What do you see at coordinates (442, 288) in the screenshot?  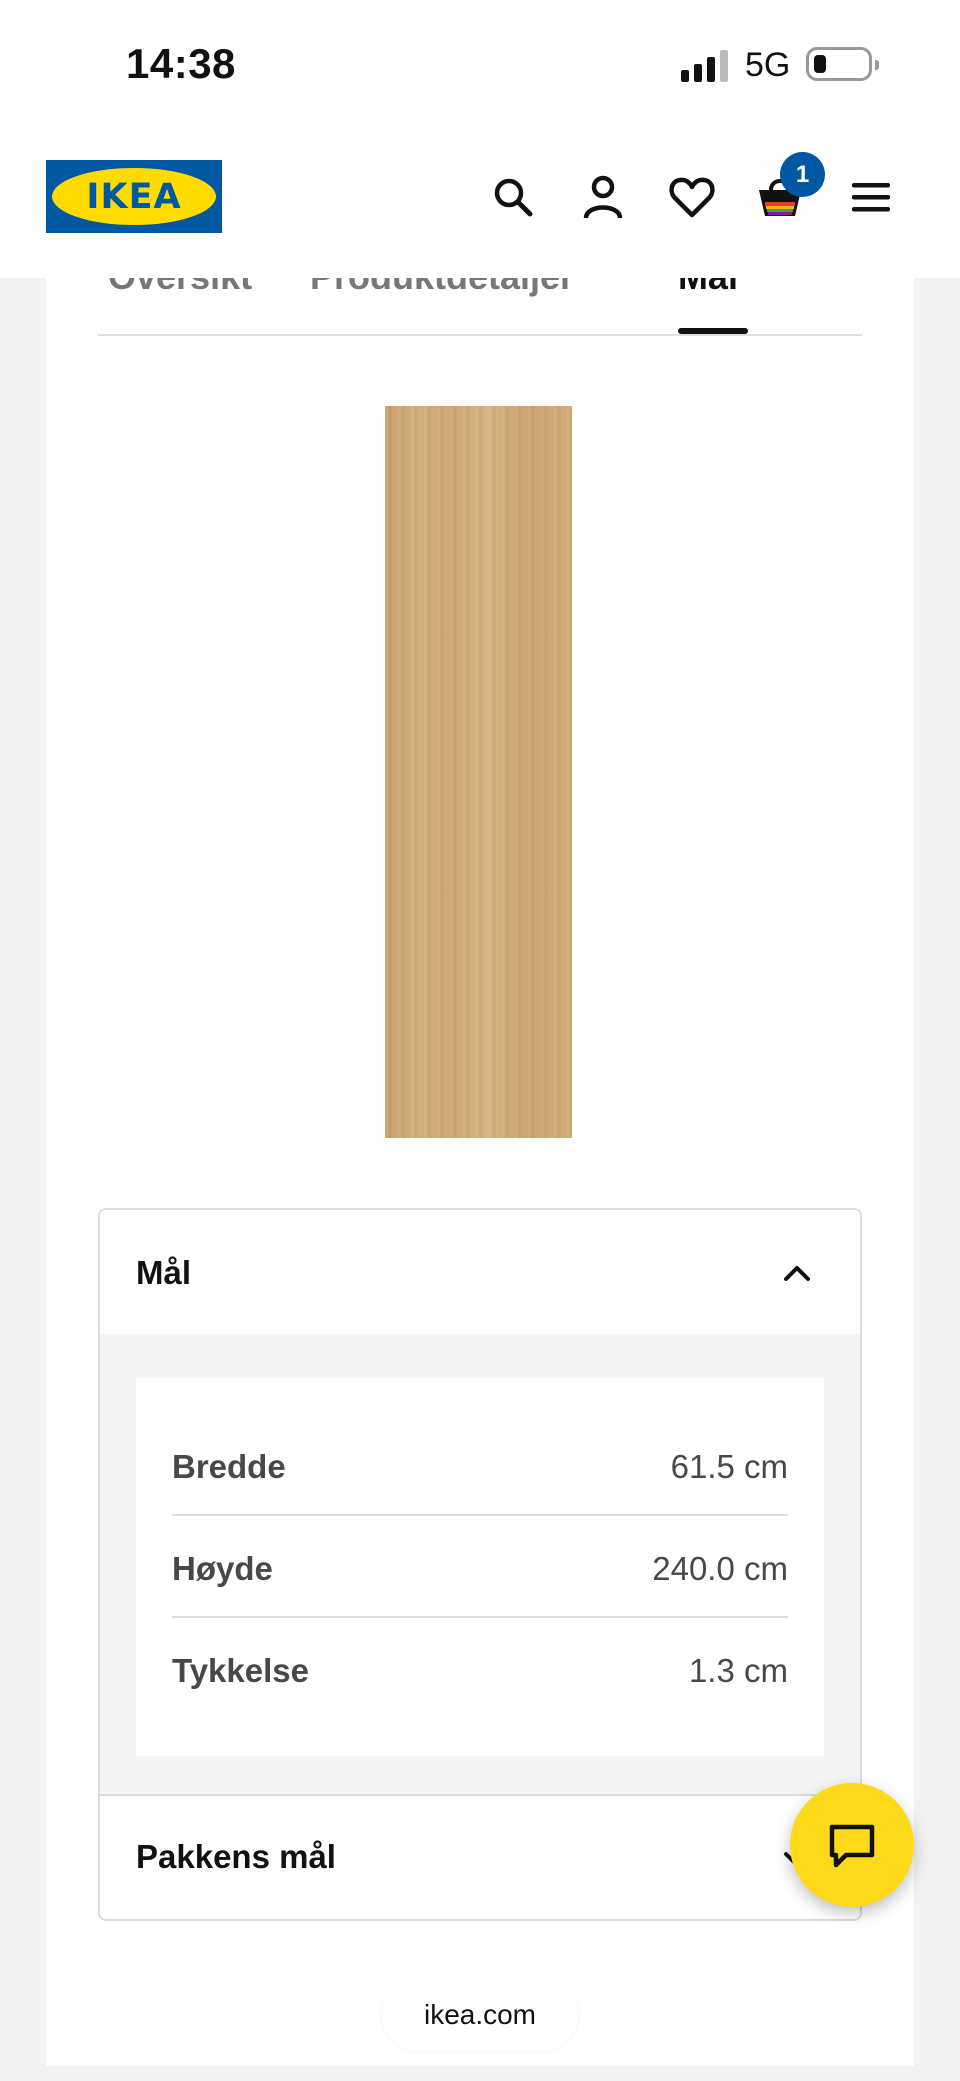 I see `tab-produktdetaljer: Produktdetaljer` at bounding box center [442, 288].